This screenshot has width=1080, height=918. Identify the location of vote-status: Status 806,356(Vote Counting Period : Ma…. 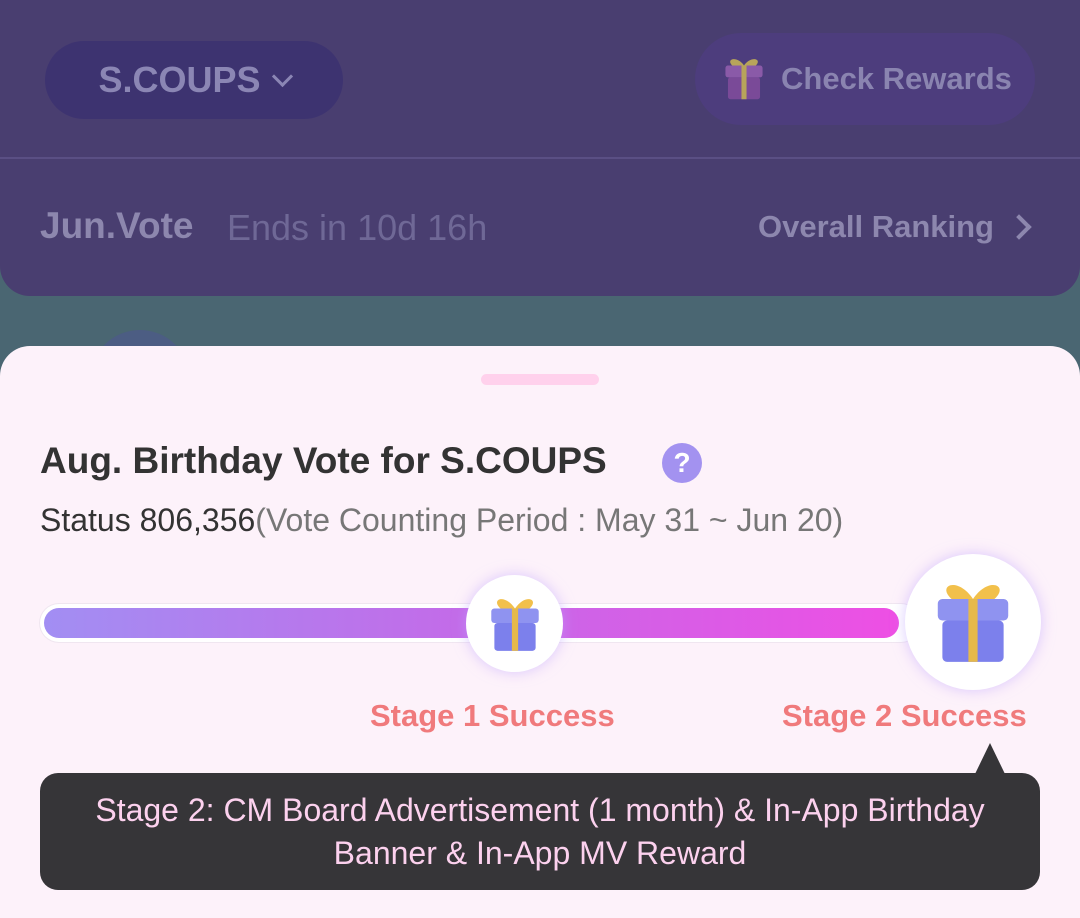
(441, 520).